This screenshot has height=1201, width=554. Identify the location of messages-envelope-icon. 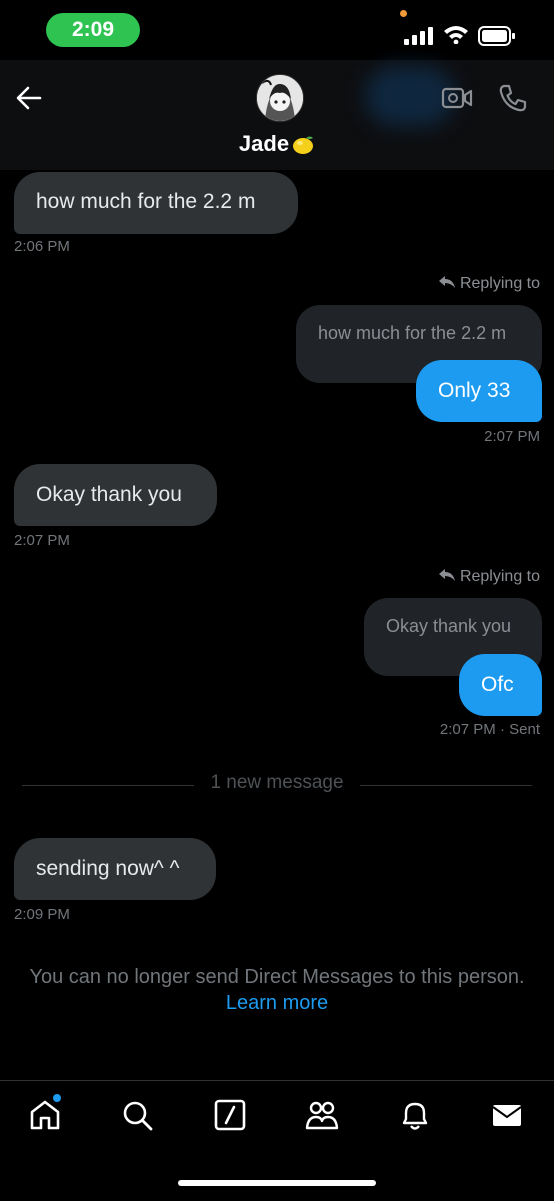
(507, 1115).